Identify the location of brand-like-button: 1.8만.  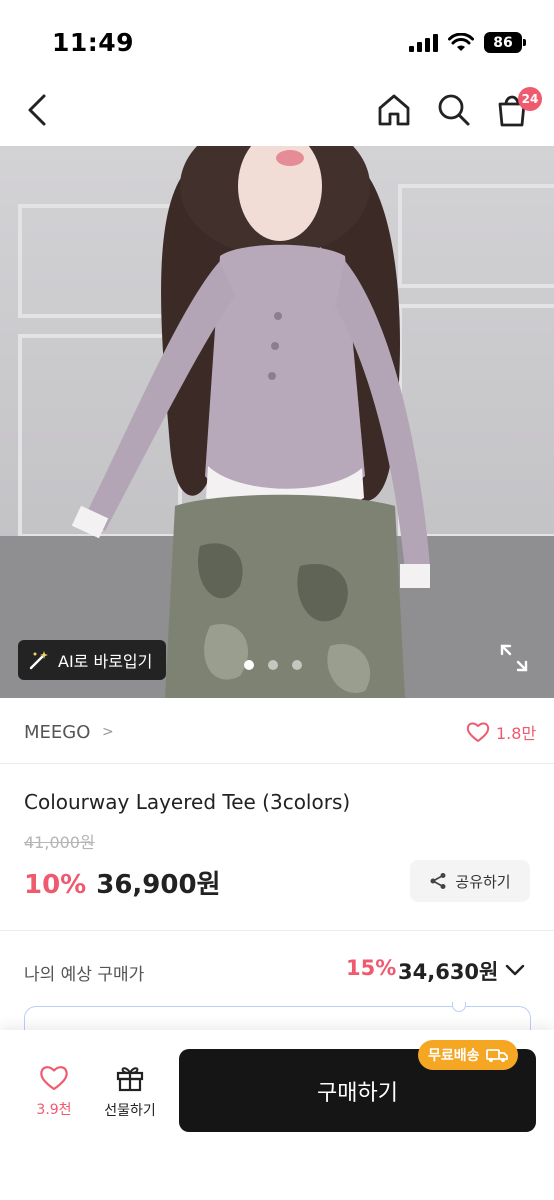
(501, 732).